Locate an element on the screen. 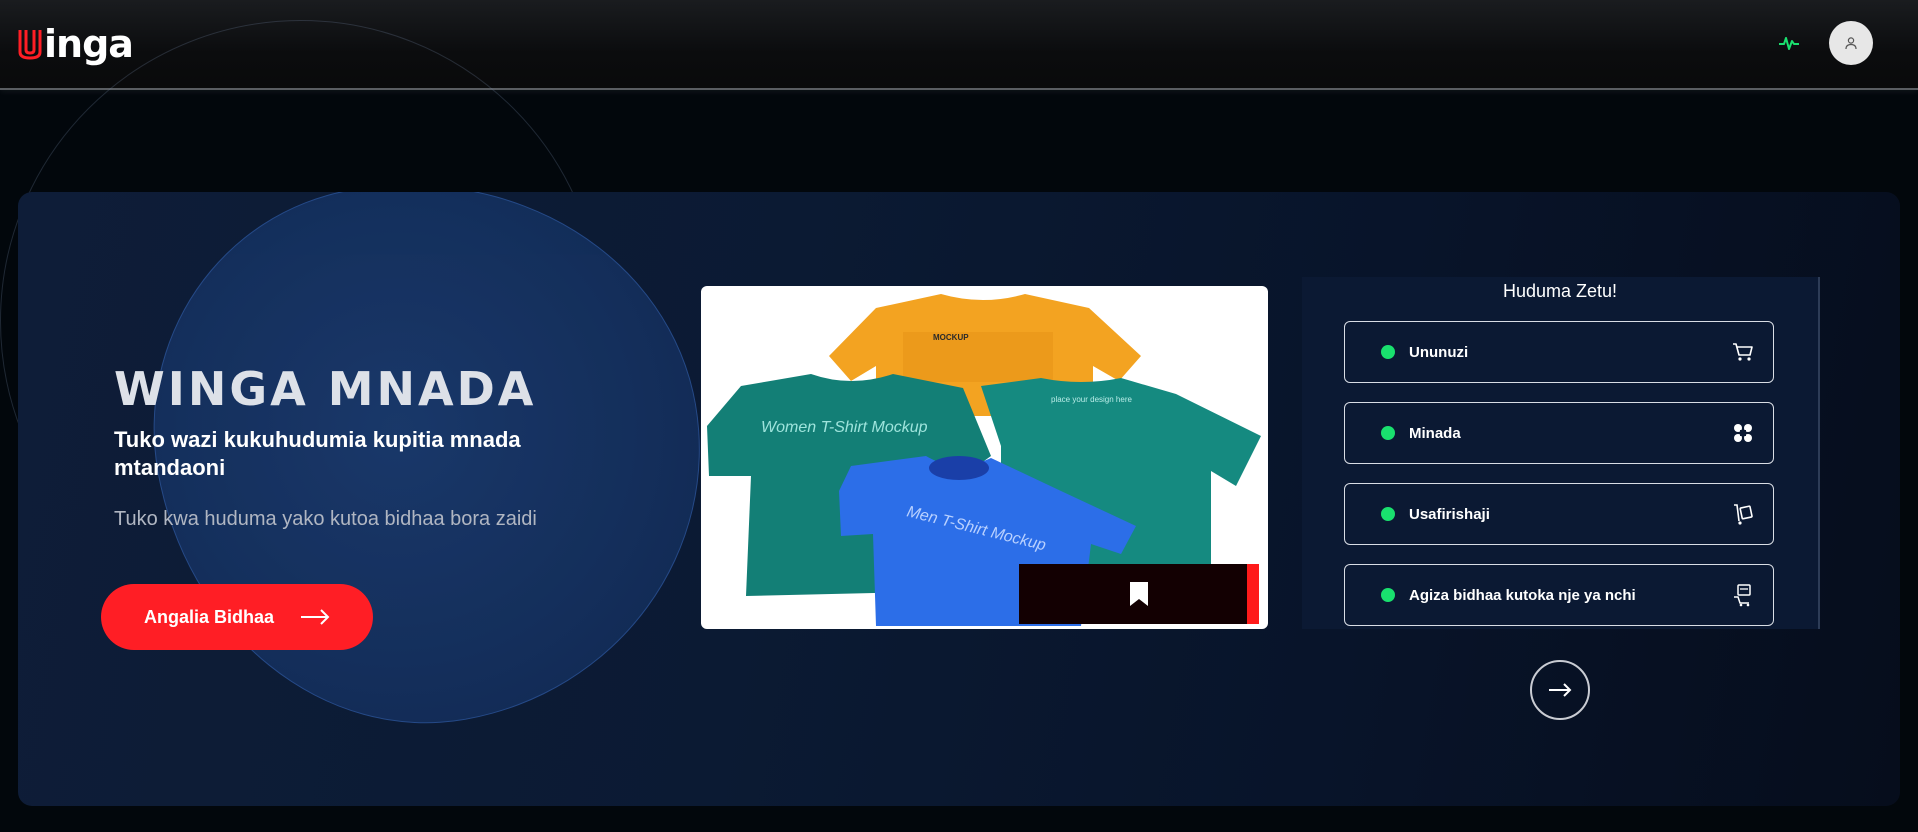 The height and width of the screenshot is (832, 1918). service-item-usafirishaji: Usafirishaji is located at coordinates (1559, 514).